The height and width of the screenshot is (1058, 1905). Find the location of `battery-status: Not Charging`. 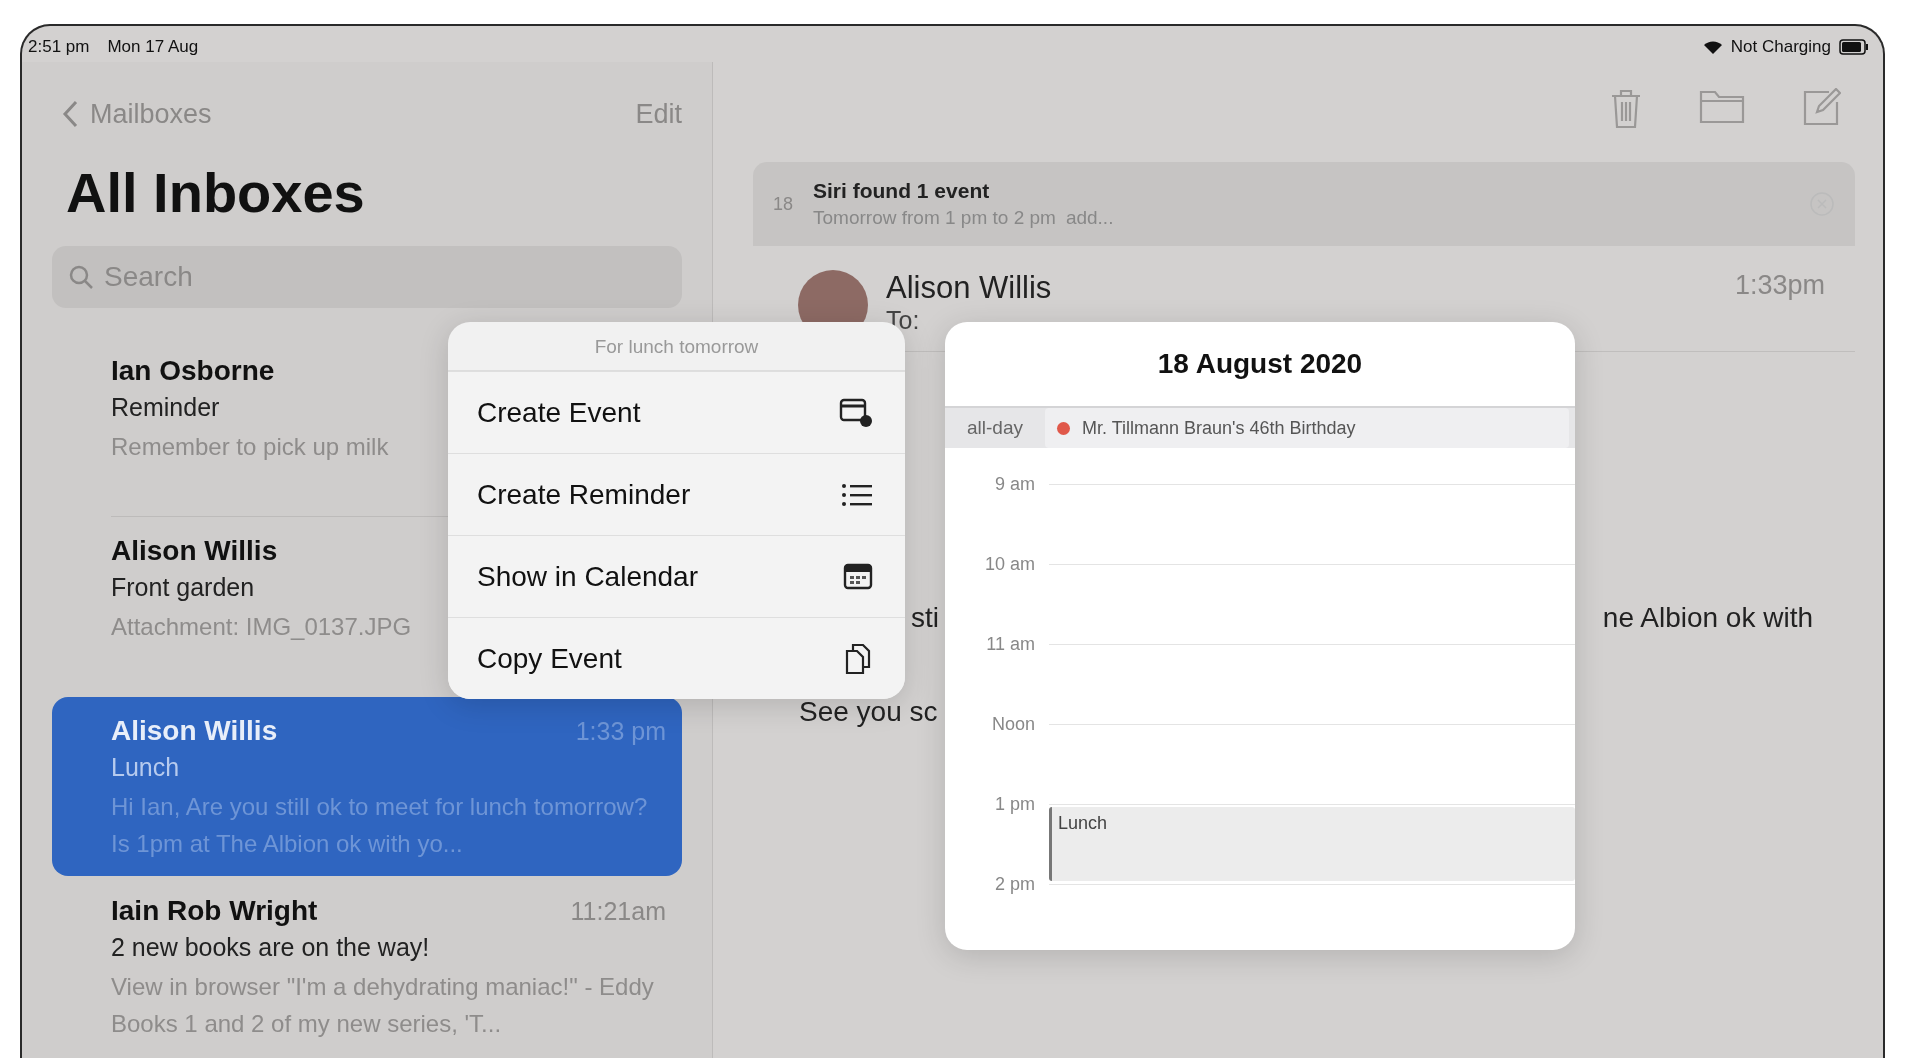

battery-status: Not Charging is located at coordinates (1780, 47).